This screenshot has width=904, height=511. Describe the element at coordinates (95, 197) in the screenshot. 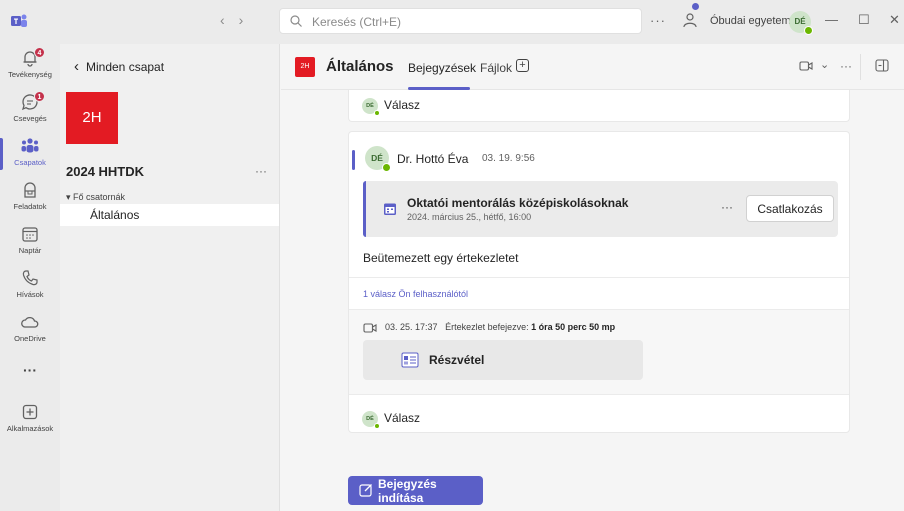

I see `channel-group-header: ▾ Fő csatornák` at that location.